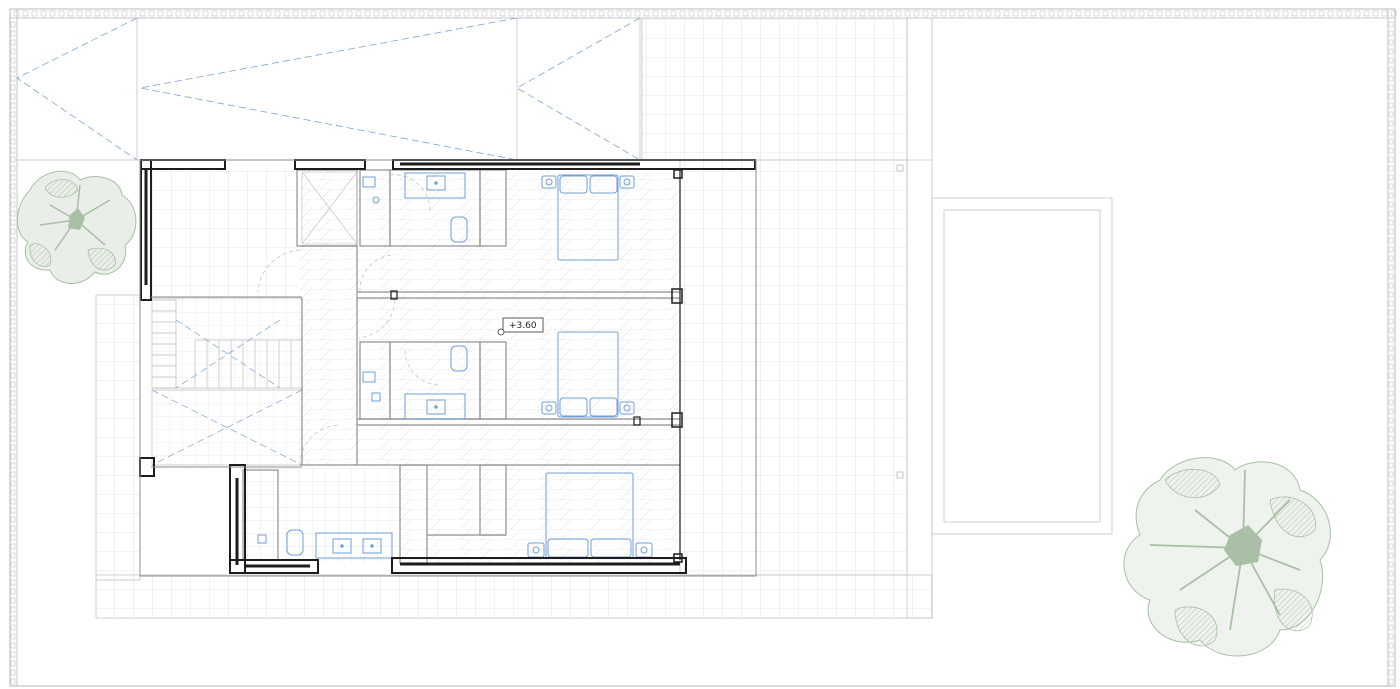 This screenshot has height=689, width=1400. What do you see at coordinates (1022, 366) in the screenshot?
I see `pool` at bounding box center [1022, 366].